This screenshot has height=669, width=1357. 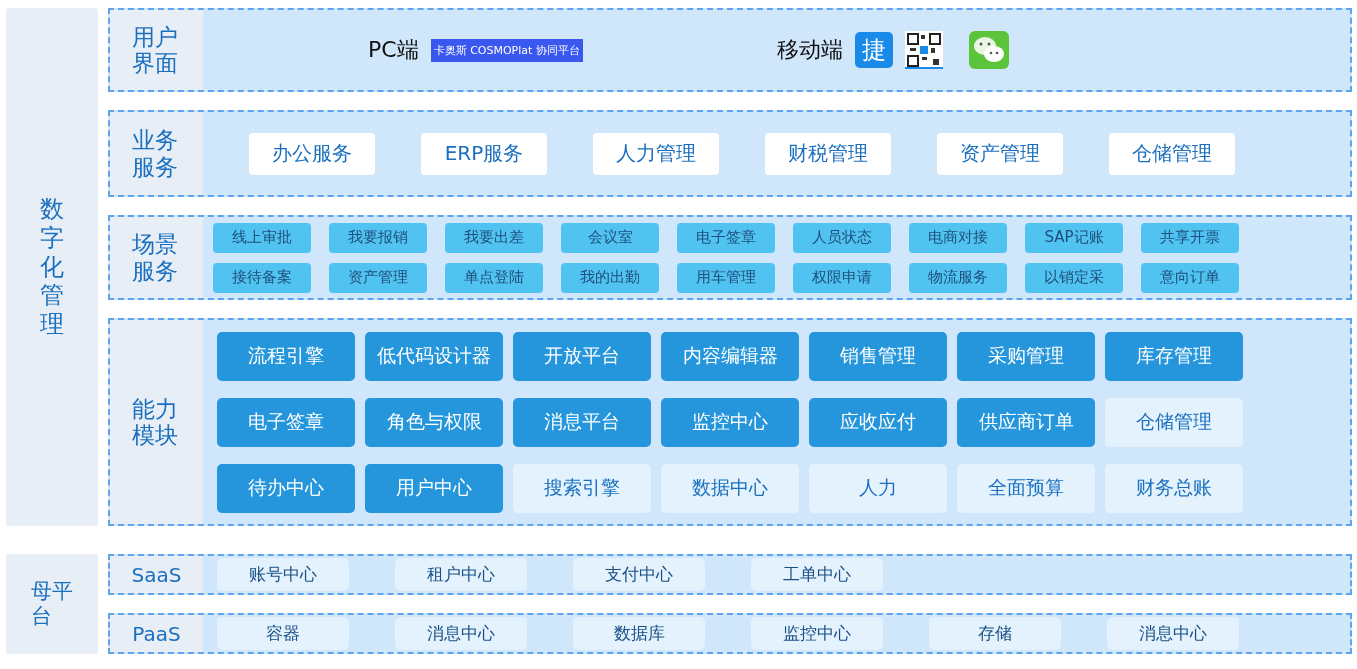 I want to click on module-box: 内容编辑器, so click(x=730, y=356).